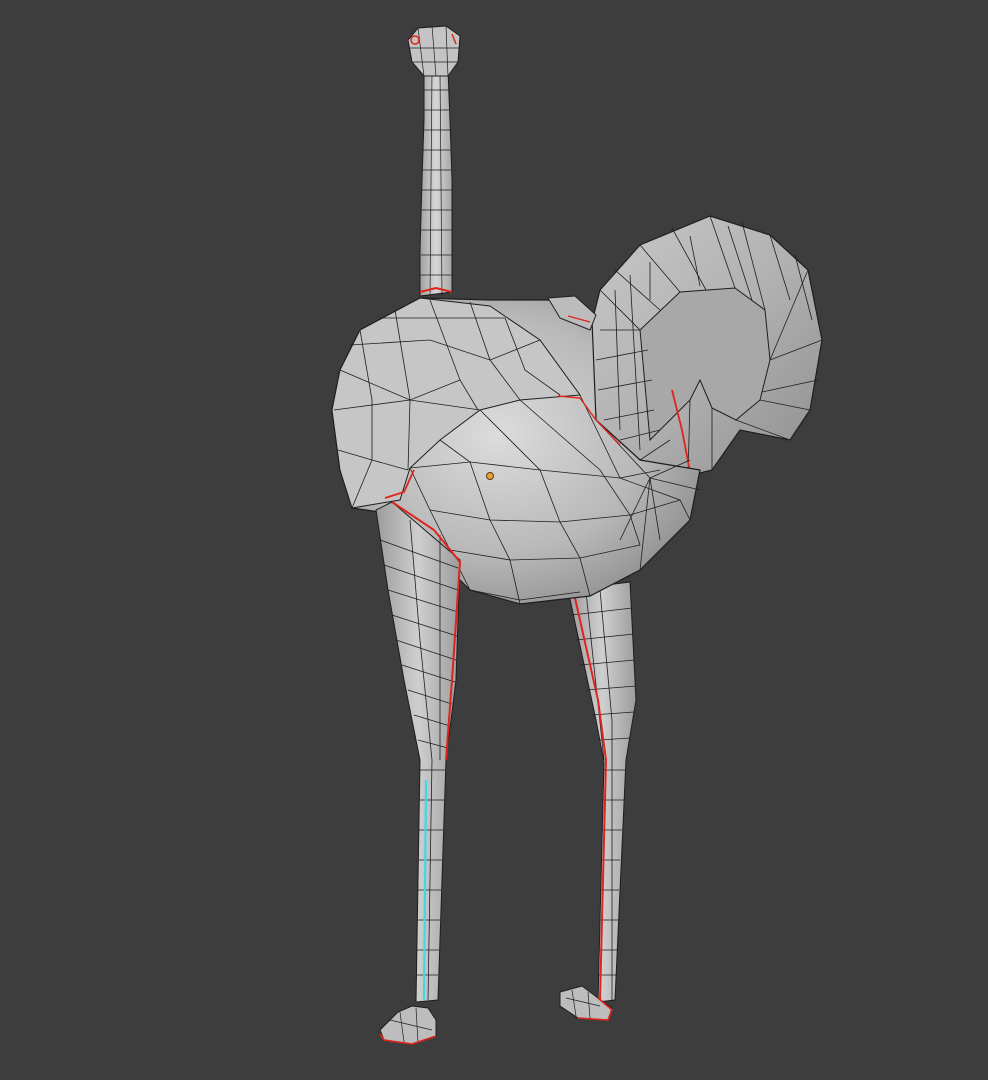 The height and width of the screenshot is (1080, 988). I want to click on left-leg, so click(418, 773).